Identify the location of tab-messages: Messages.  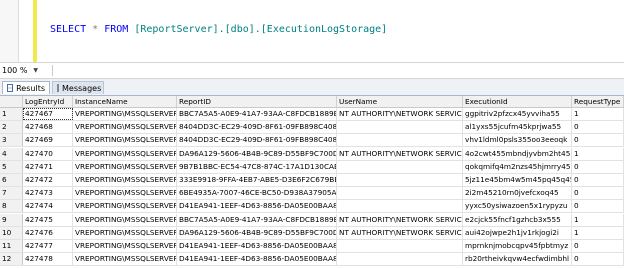
(78, 87).